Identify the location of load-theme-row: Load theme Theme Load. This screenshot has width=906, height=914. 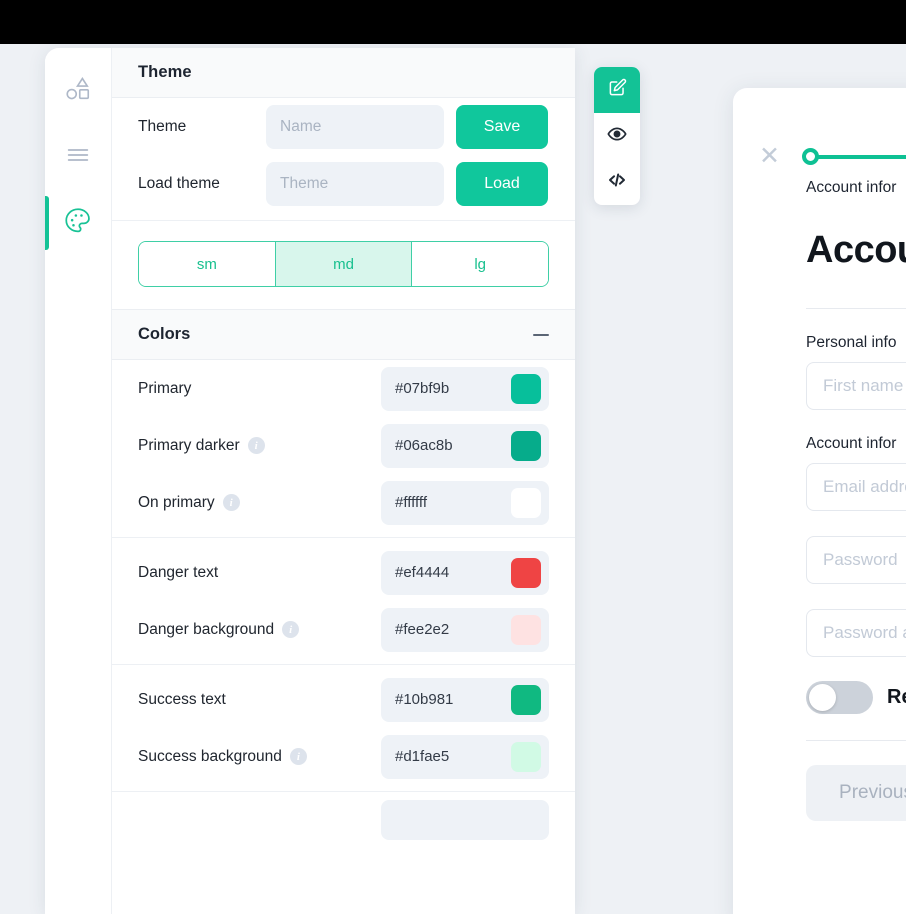
(343, 183).